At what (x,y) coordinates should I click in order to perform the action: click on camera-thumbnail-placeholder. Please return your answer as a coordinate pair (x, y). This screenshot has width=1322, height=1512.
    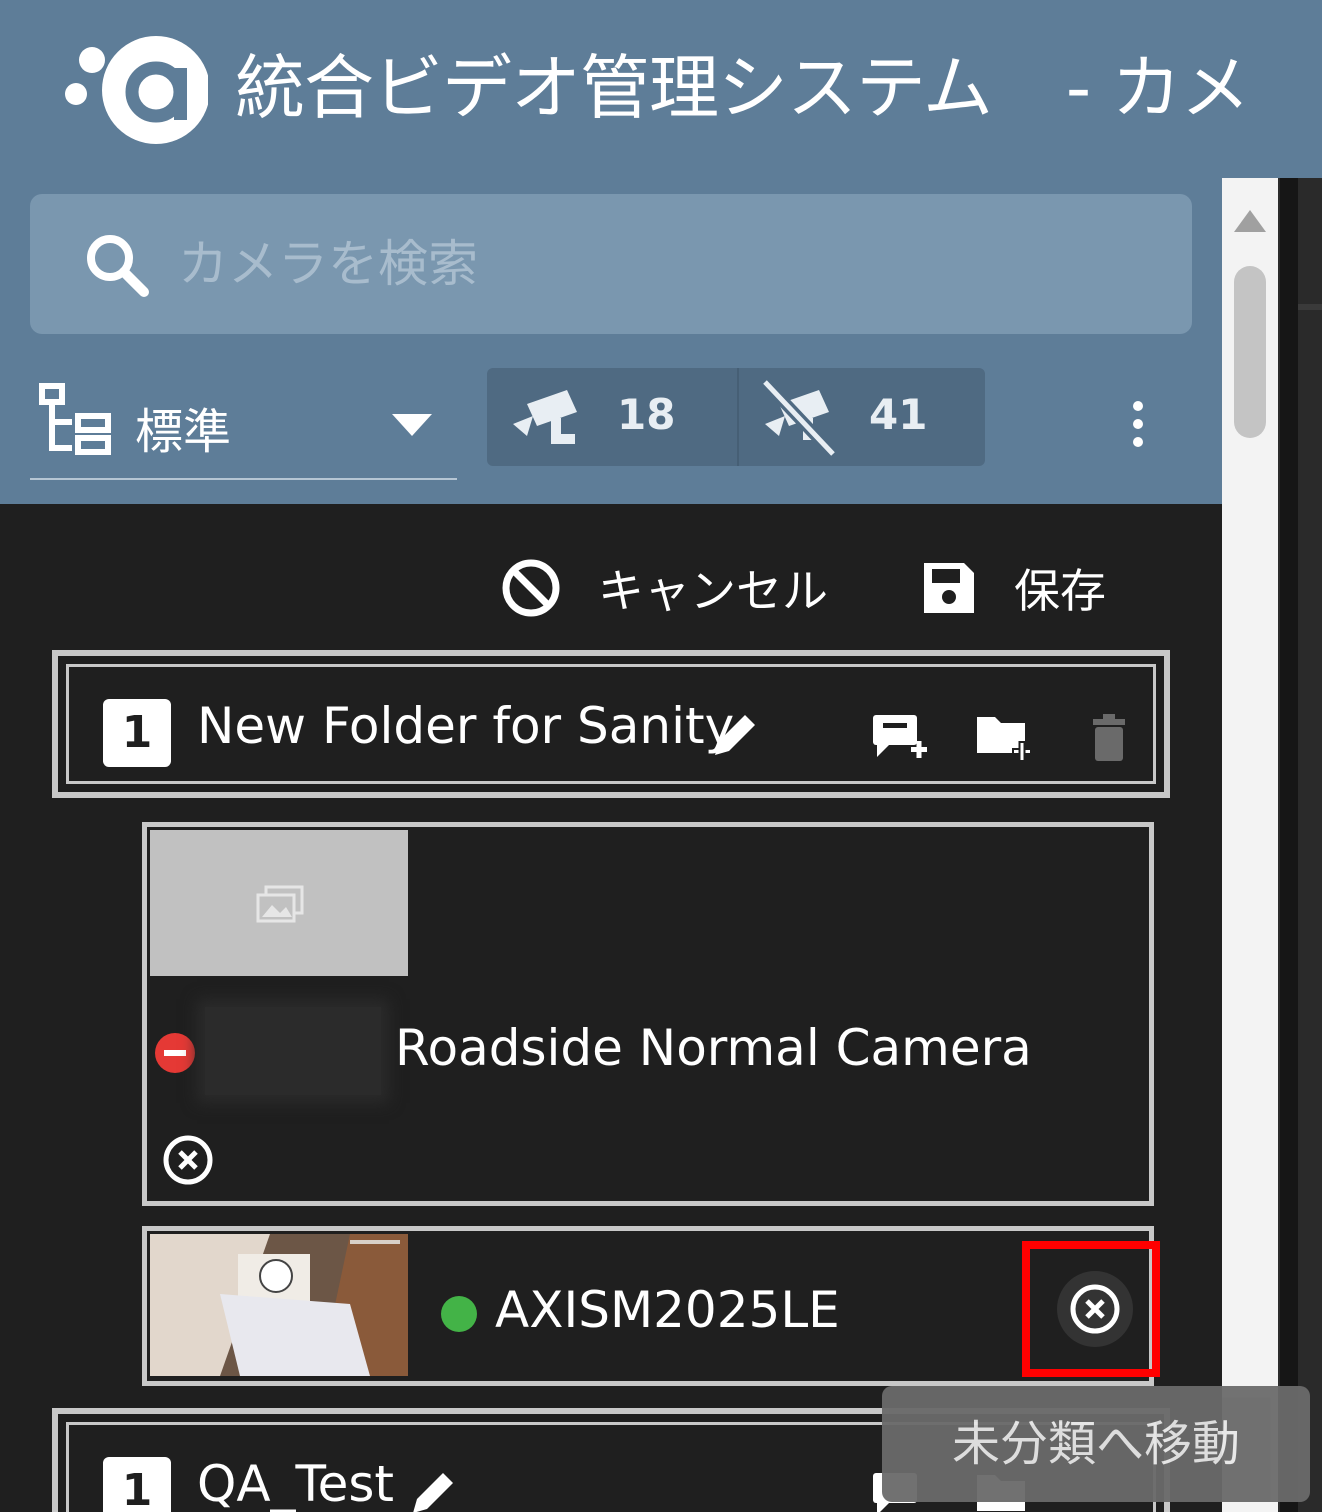
    Looking at the image, I should click on (279, 903).